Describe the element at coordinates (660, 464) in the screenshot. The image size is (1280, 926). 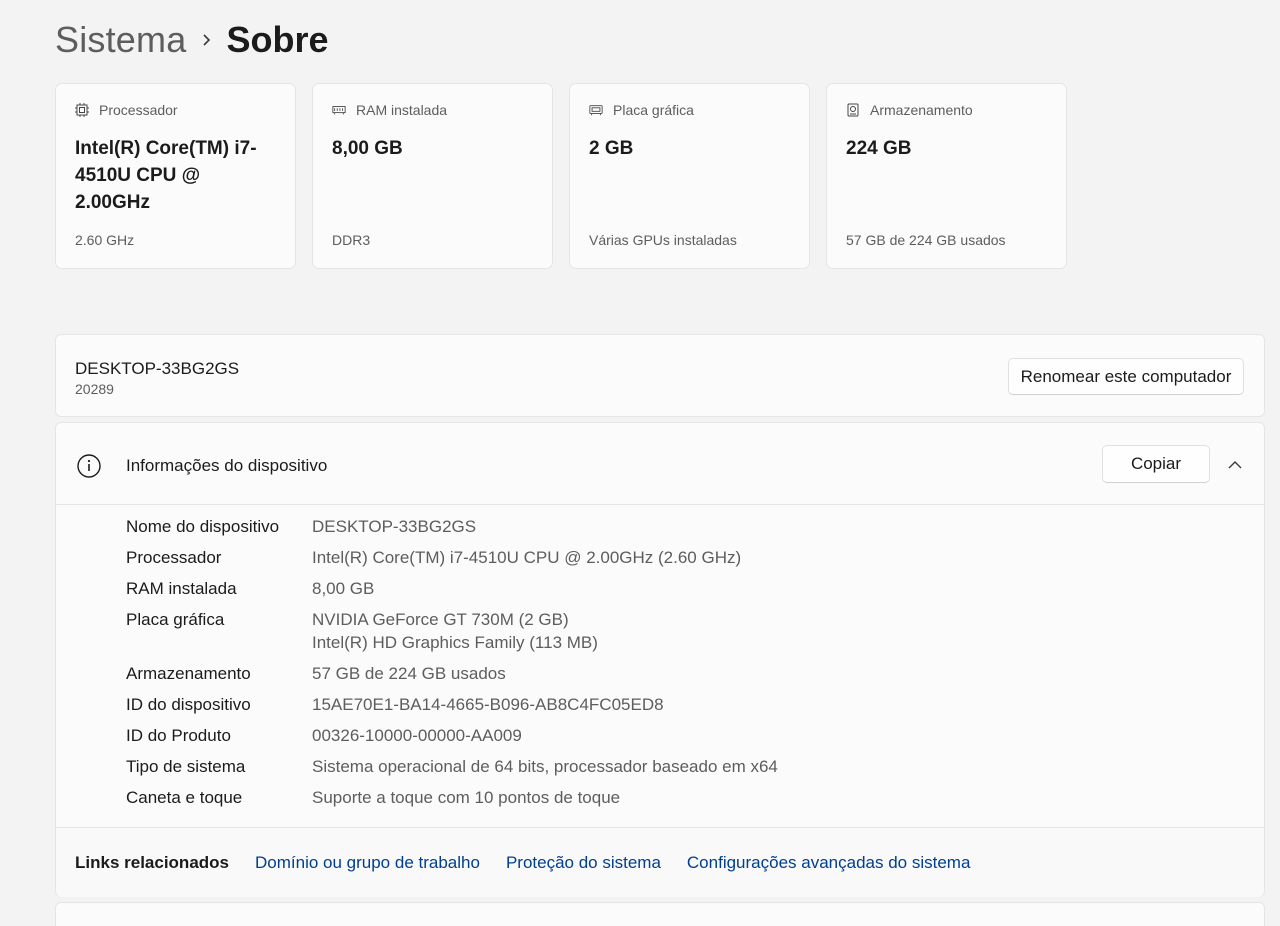
I see `device-info-header: Informações do dispositivo Copiar` at that location.